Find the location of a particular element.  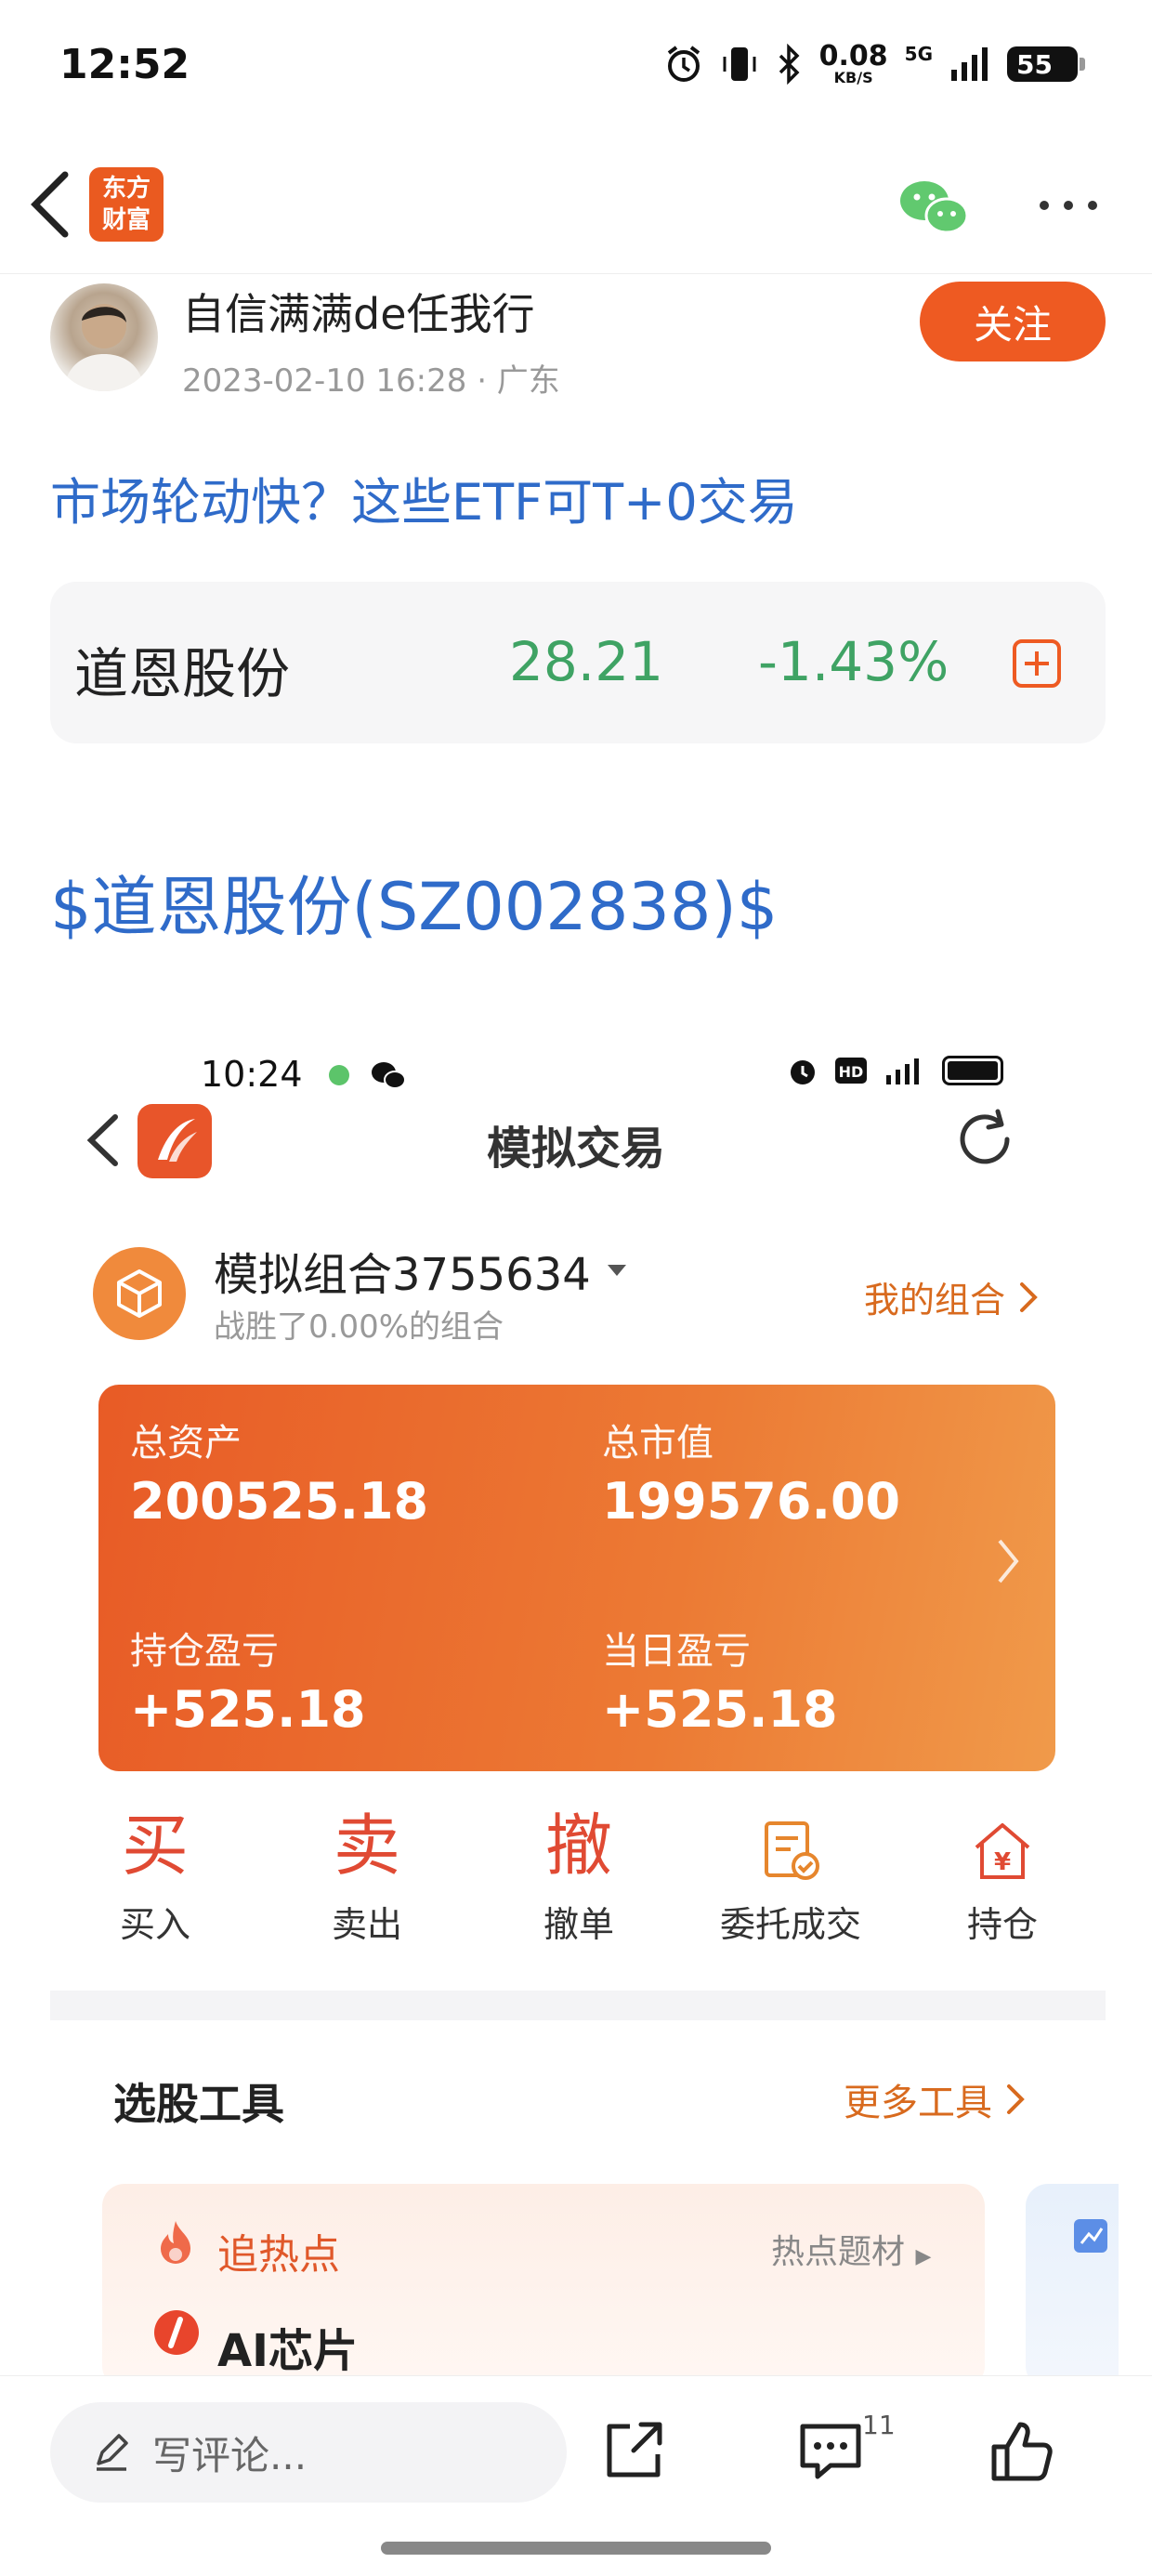

sell-button: 卖 卖出 is located at coordinates (367, 1875).